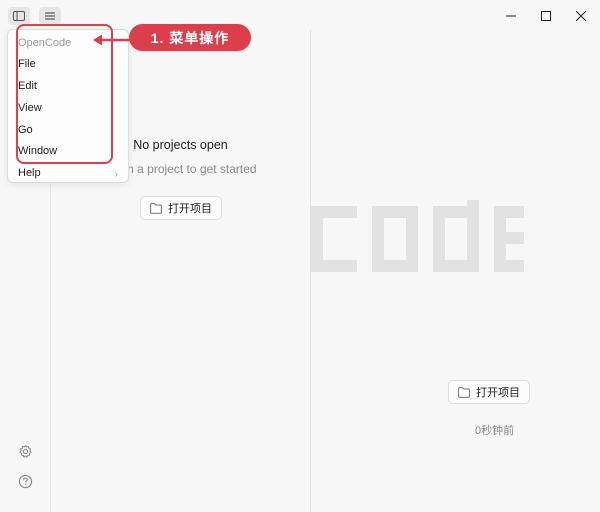 The width and height of the screenshot is (600, 512). What do you see at coordinates (37, 151) in the screenshot?
I see `menu-item-window: Window` at bounding box center [37, 151].